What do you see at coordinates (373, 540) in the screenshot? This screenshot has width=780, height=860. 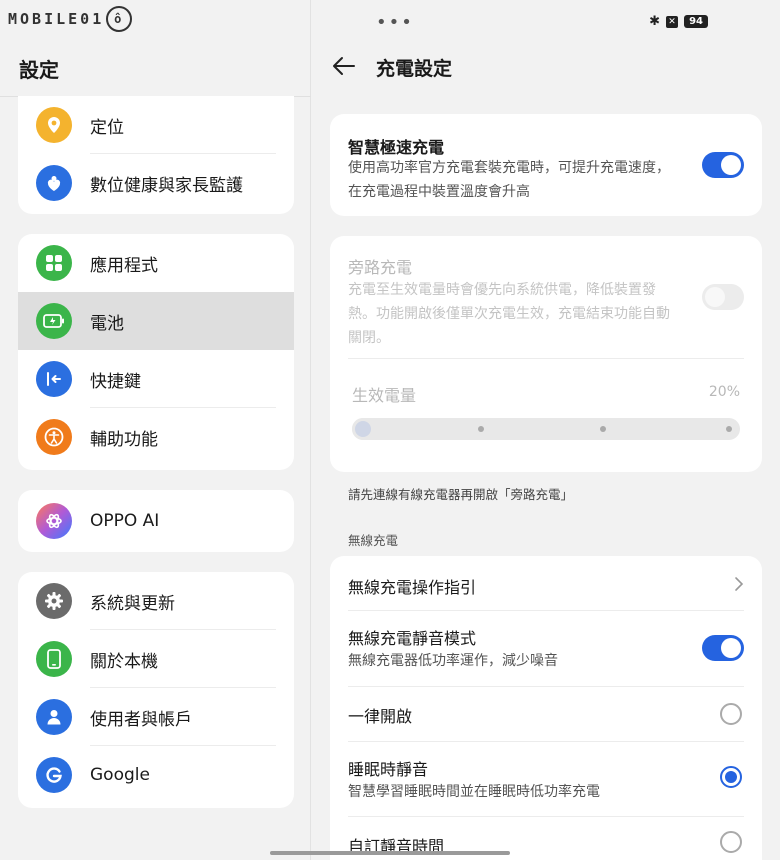 I see `wireless-section-header: 無線充電` at bounding box center [373, 540].